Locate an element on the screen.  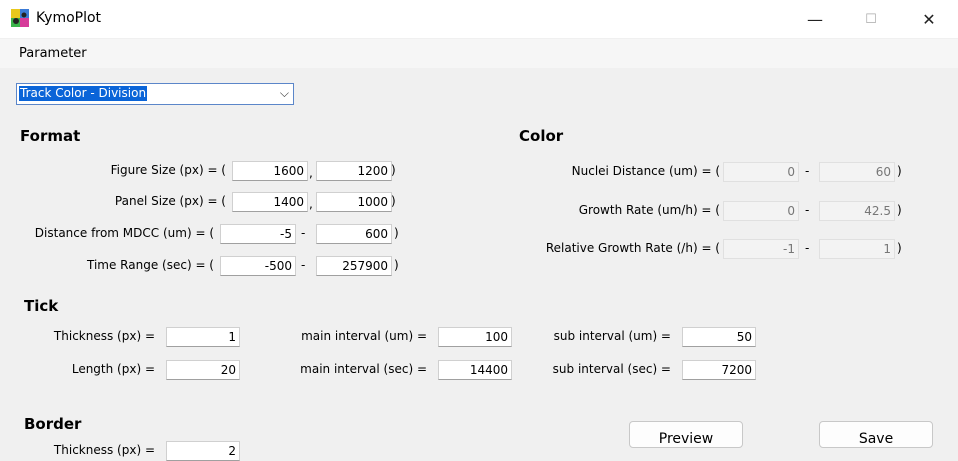
window-title: KymoPlot is located at coordinates (69, 18).